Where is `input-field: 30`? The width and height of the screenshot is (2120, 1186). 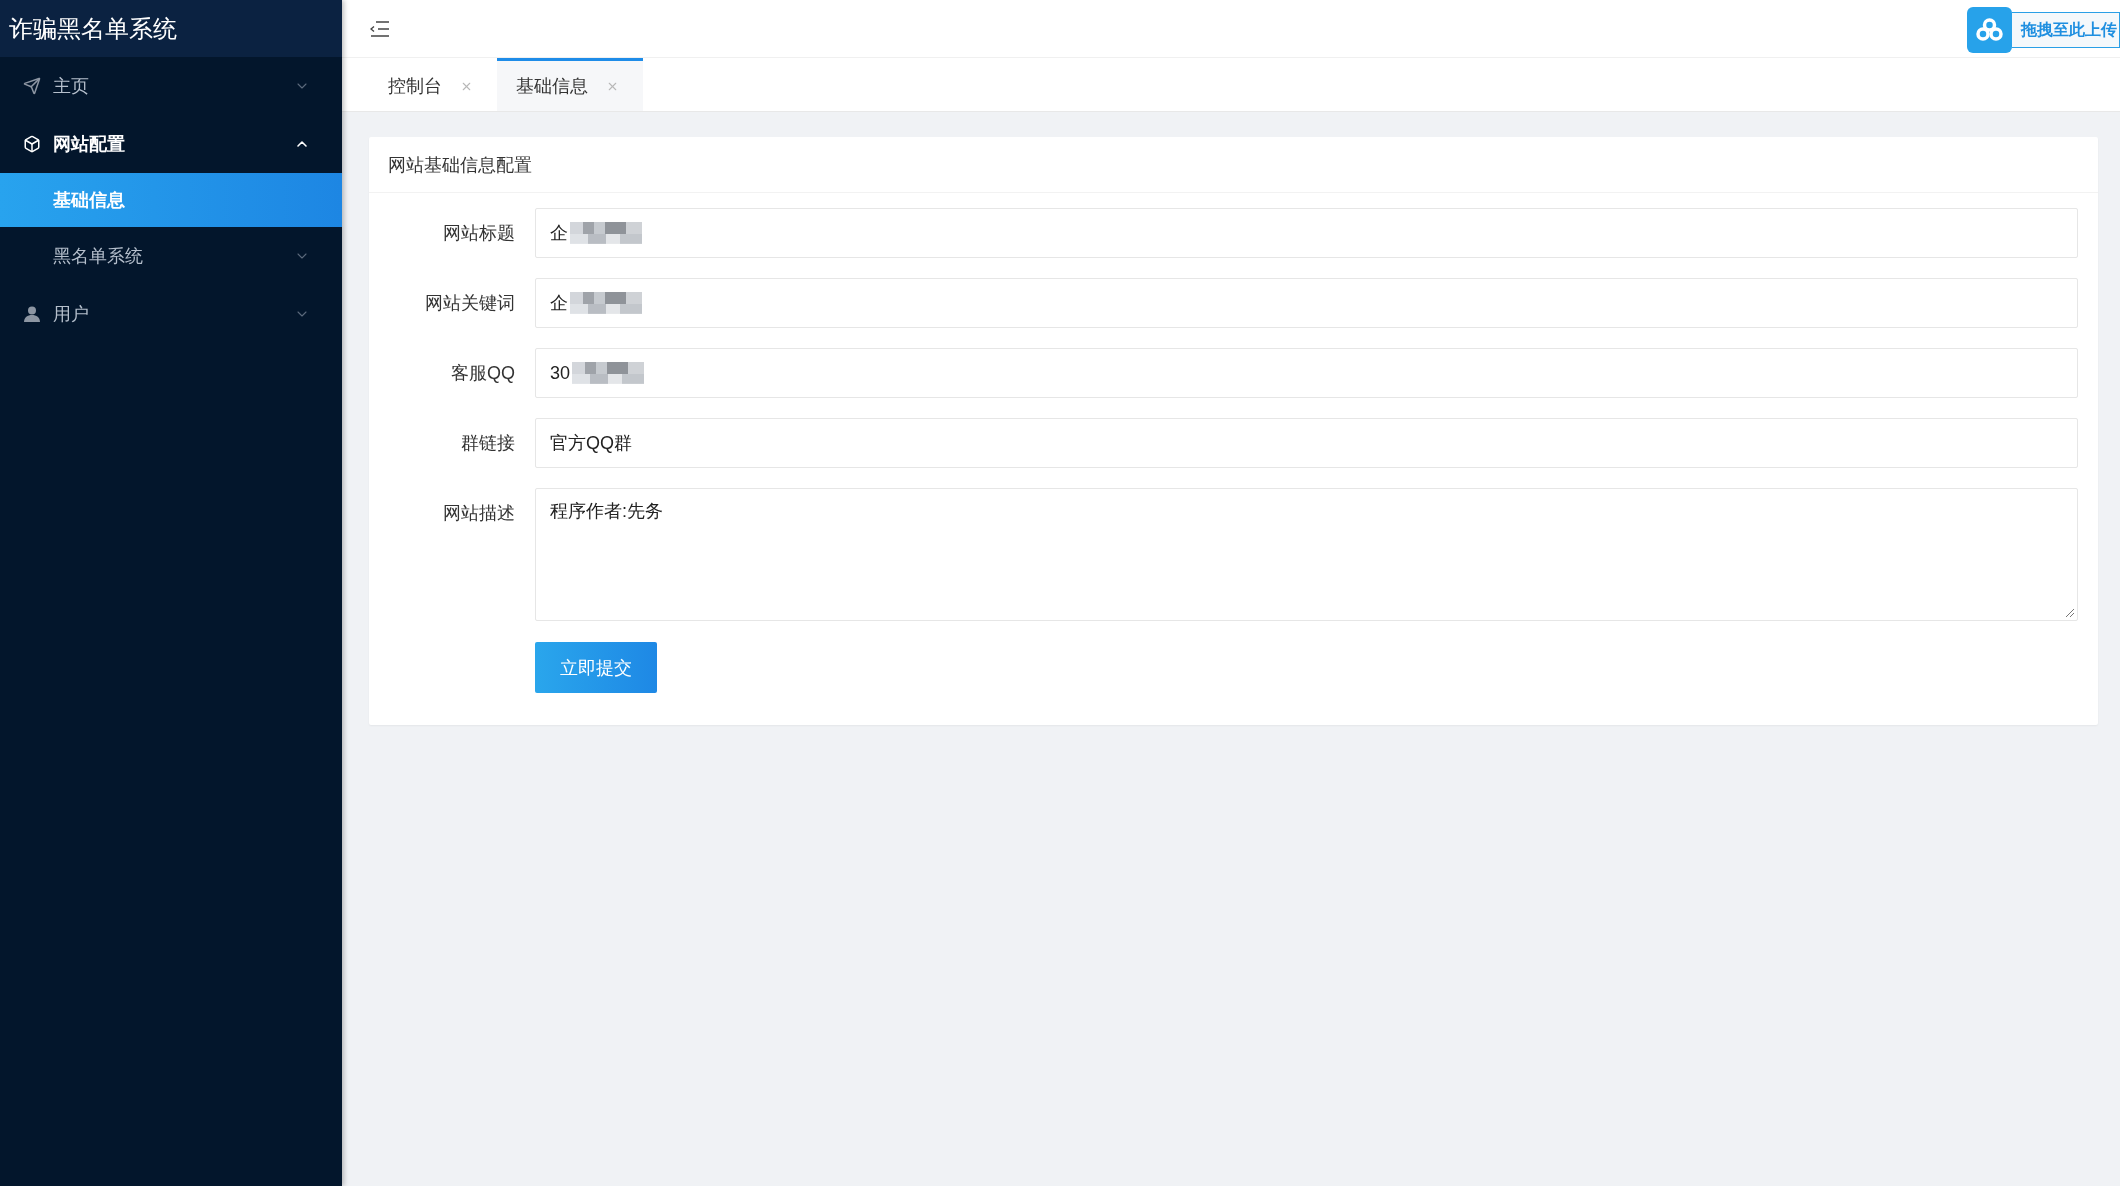
input-field: 30 is located at coordinates (1306, 373).